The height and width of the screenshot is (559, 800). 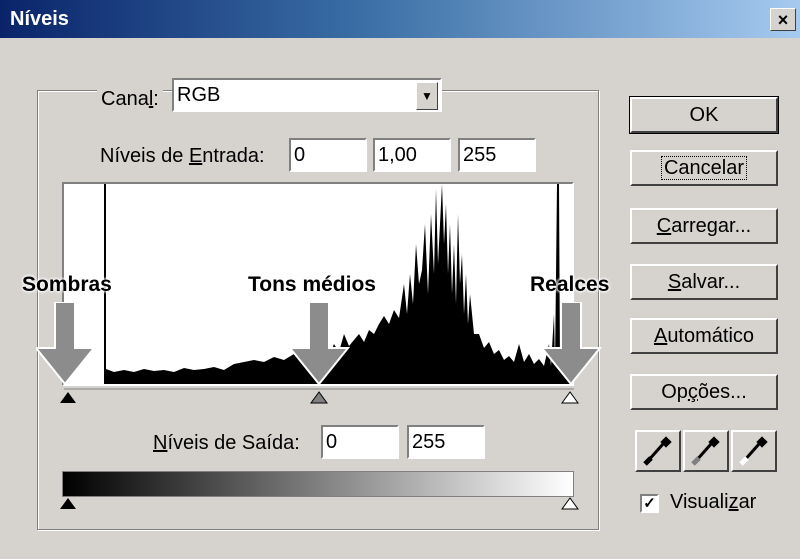 I want to click on input-levels-label: Níveis de Entrada:, so click(x=182, y=156).